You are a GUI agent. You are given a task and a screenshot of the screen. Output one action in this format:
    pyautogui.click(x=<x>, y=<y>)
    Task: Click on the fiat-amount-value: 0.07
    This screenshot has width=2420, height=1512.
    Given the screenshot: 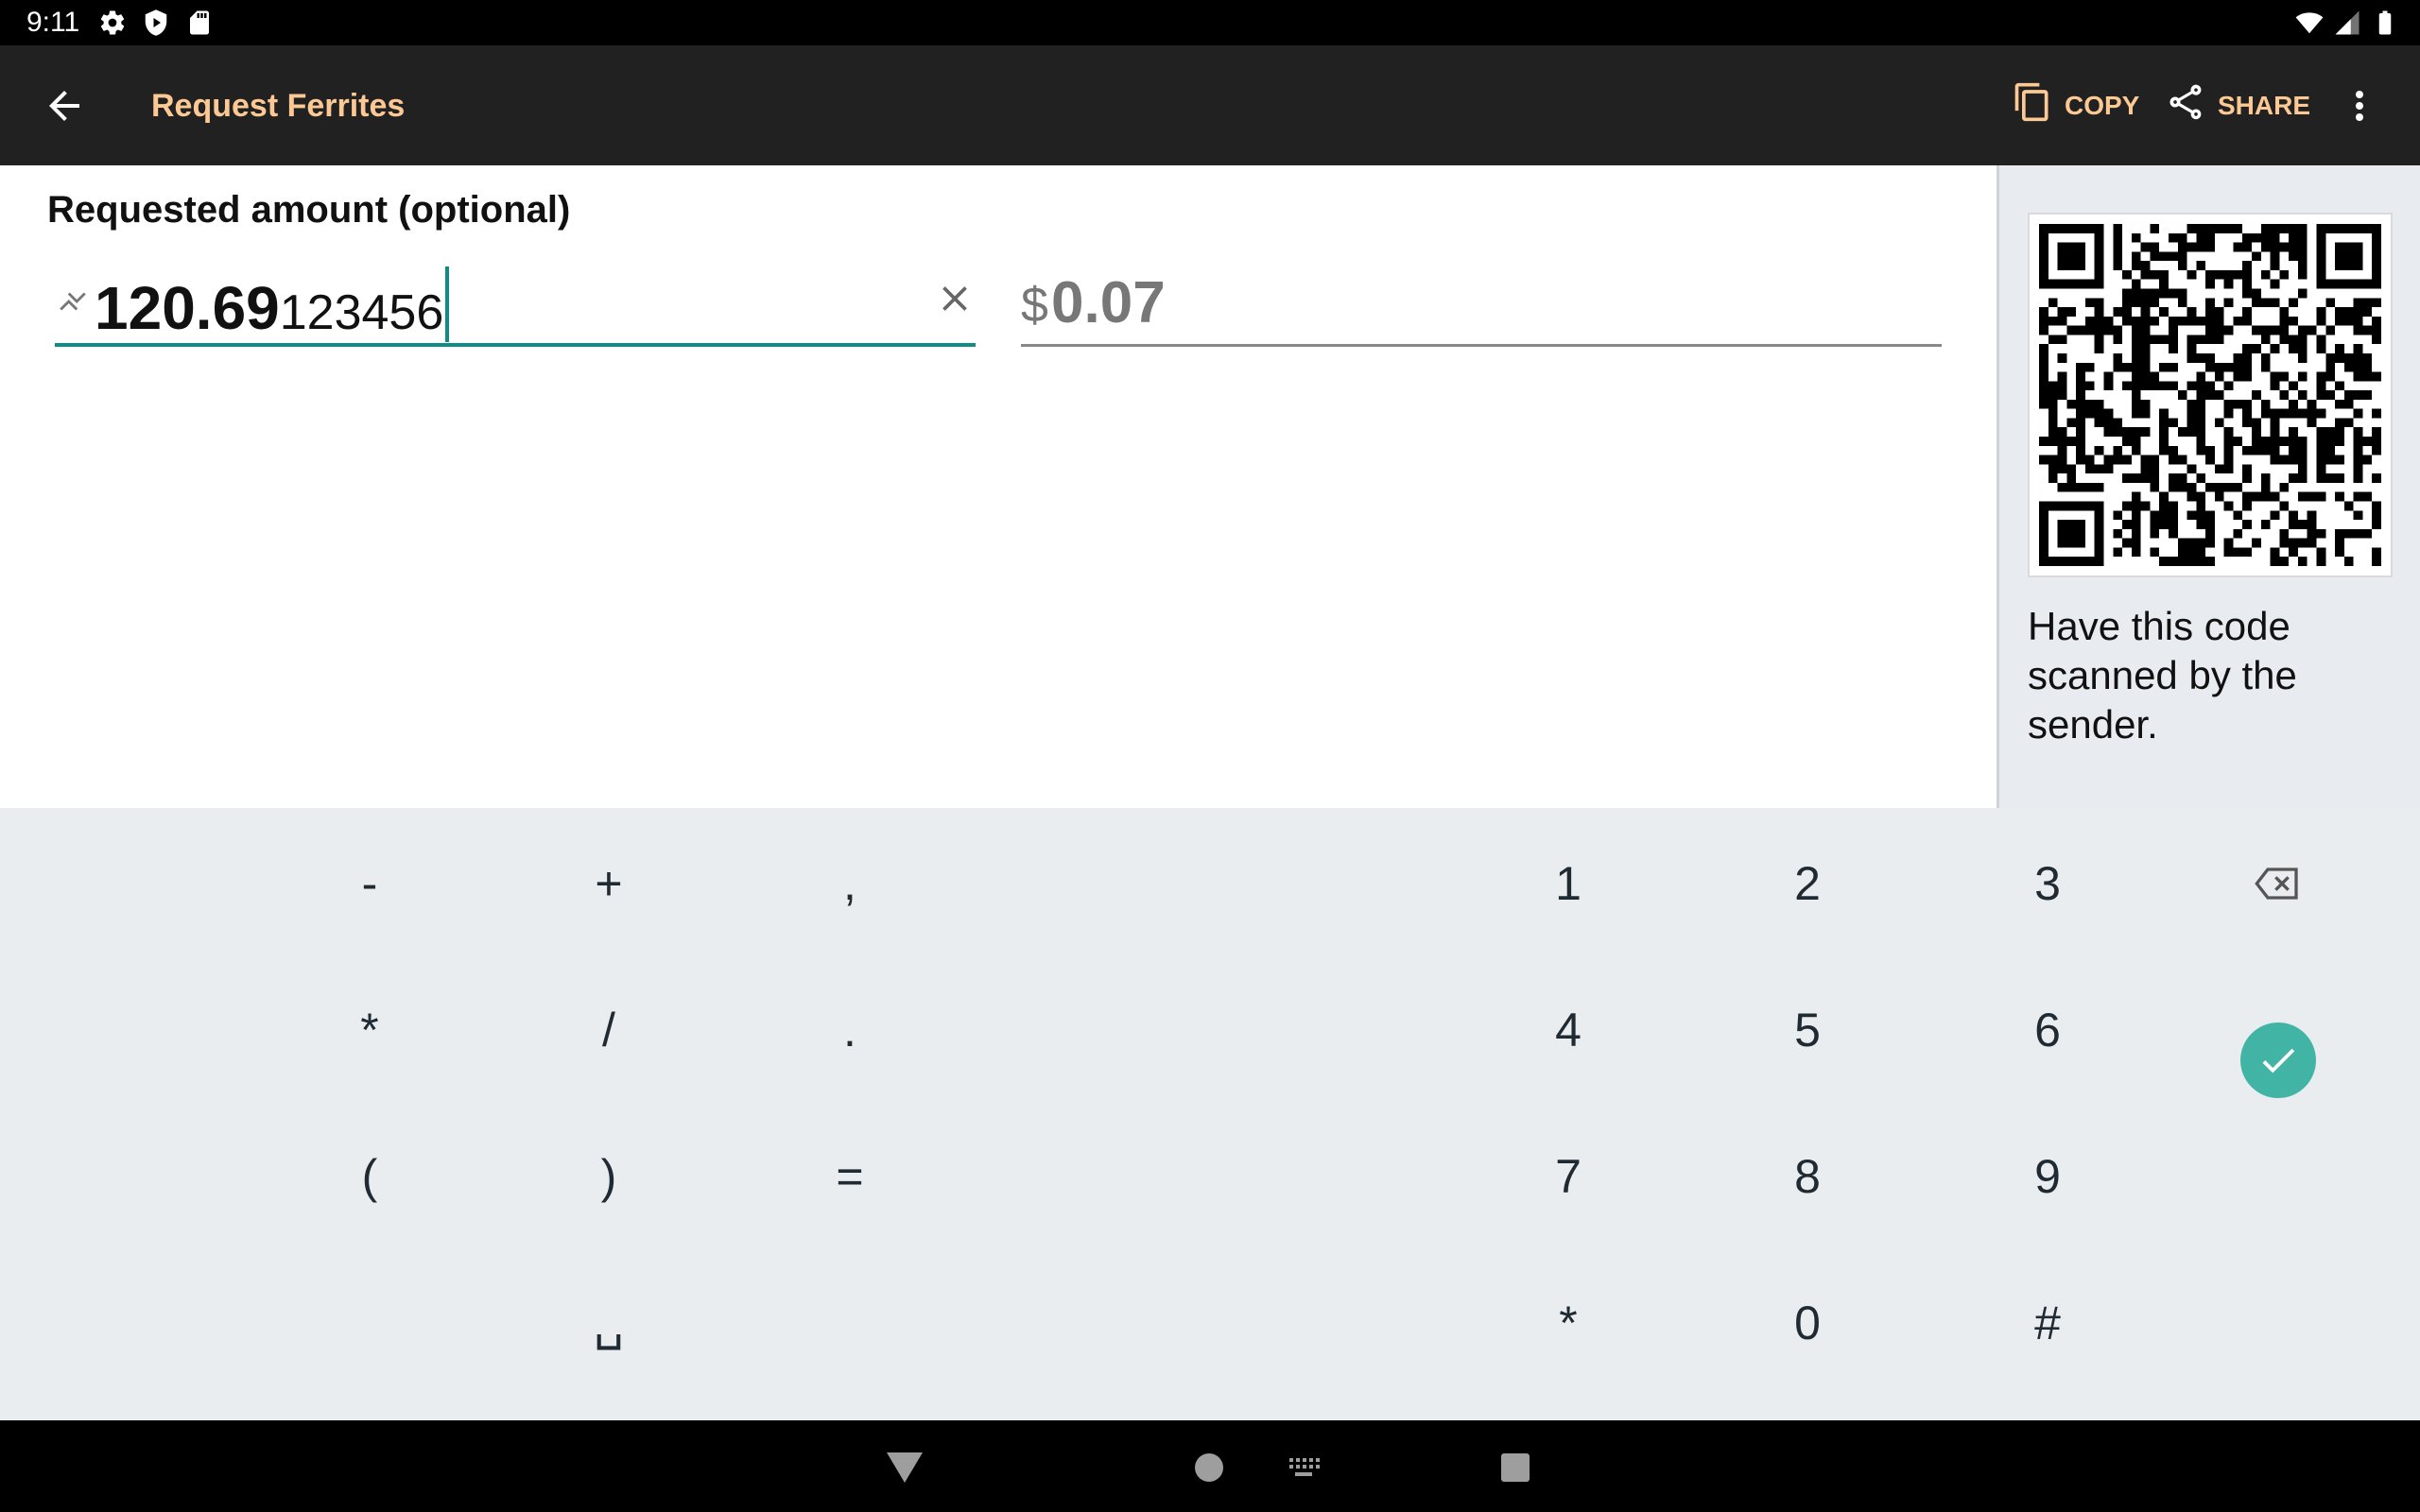 What is the action you would take?
    pyautogui.click(x=1108, y=303)
    